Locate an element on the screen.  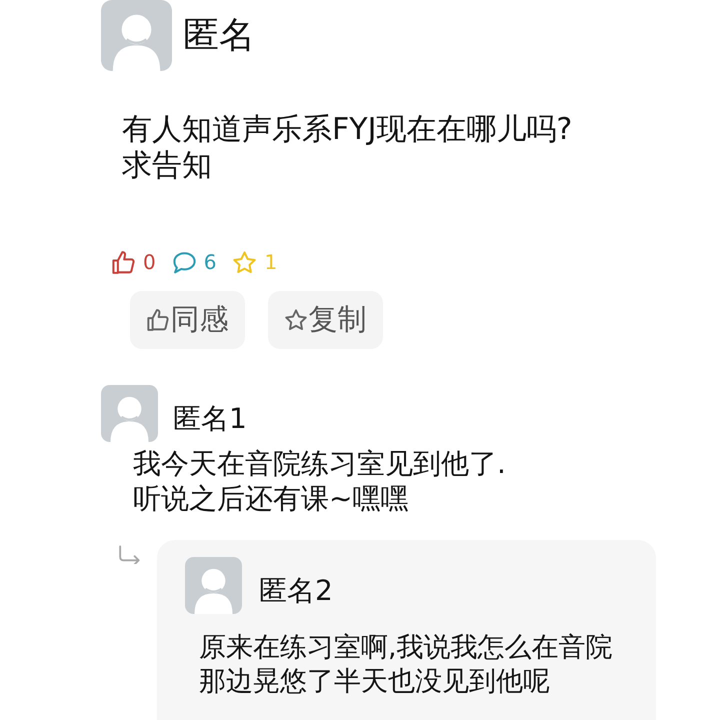
author-name: 匿名2 is located at coordinates (296, 590).